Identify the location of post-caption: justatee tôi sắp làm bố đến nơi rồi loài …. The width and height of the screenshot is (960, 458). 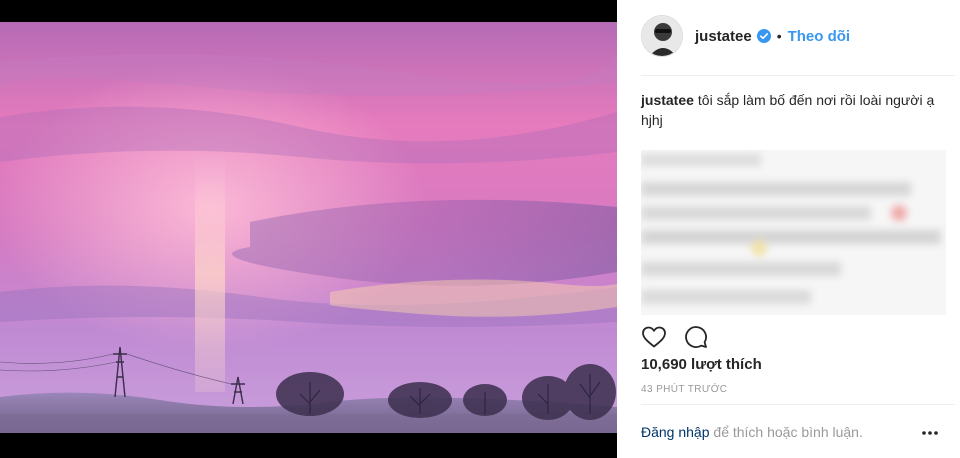
(791, 110).